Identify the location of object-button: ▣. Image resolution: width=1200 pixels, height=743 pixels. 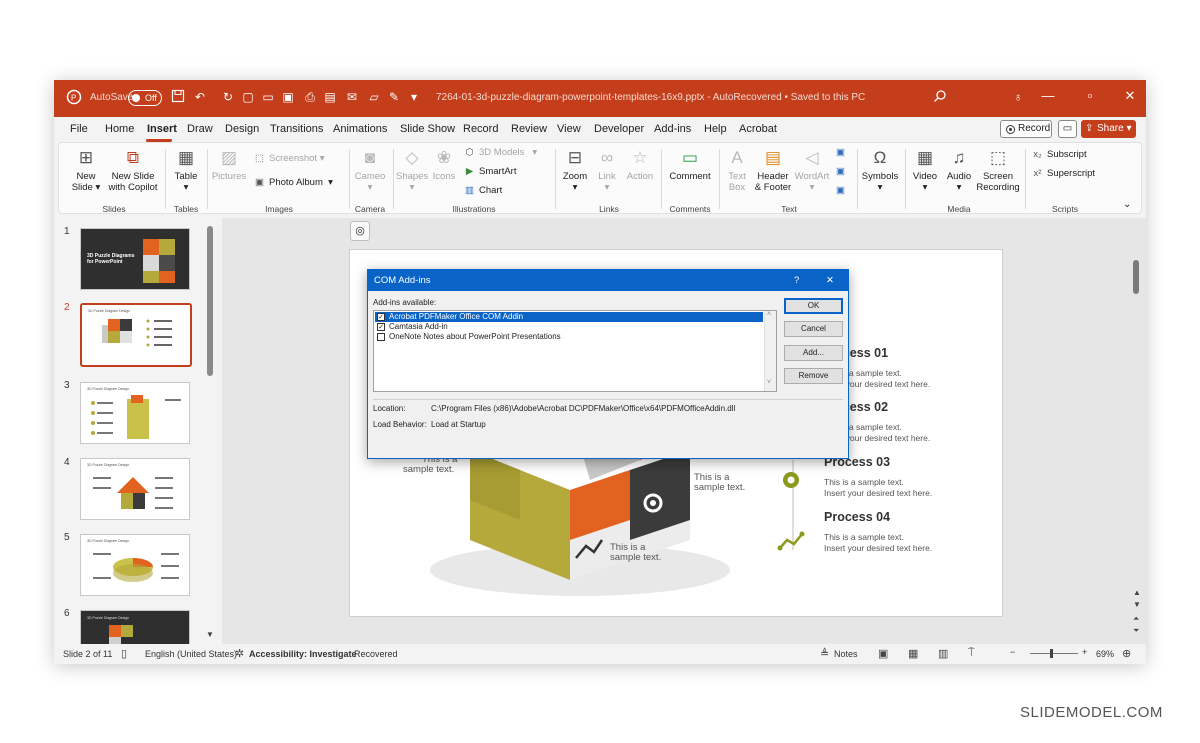
(842, 190).